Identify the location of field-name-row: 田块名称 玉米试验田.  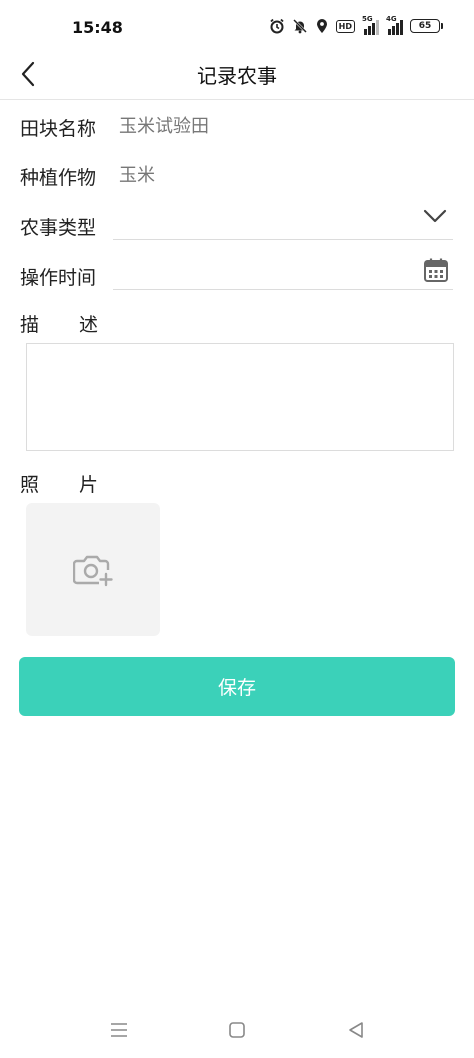
(237, 135).